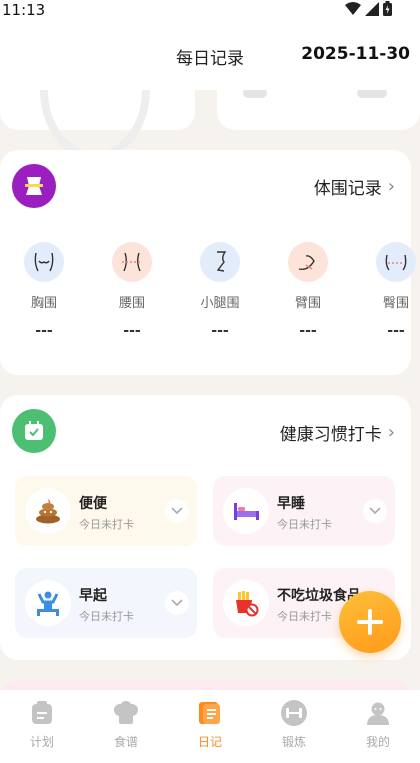  I want to click on tab-label: 食谱, so click(125, 742).